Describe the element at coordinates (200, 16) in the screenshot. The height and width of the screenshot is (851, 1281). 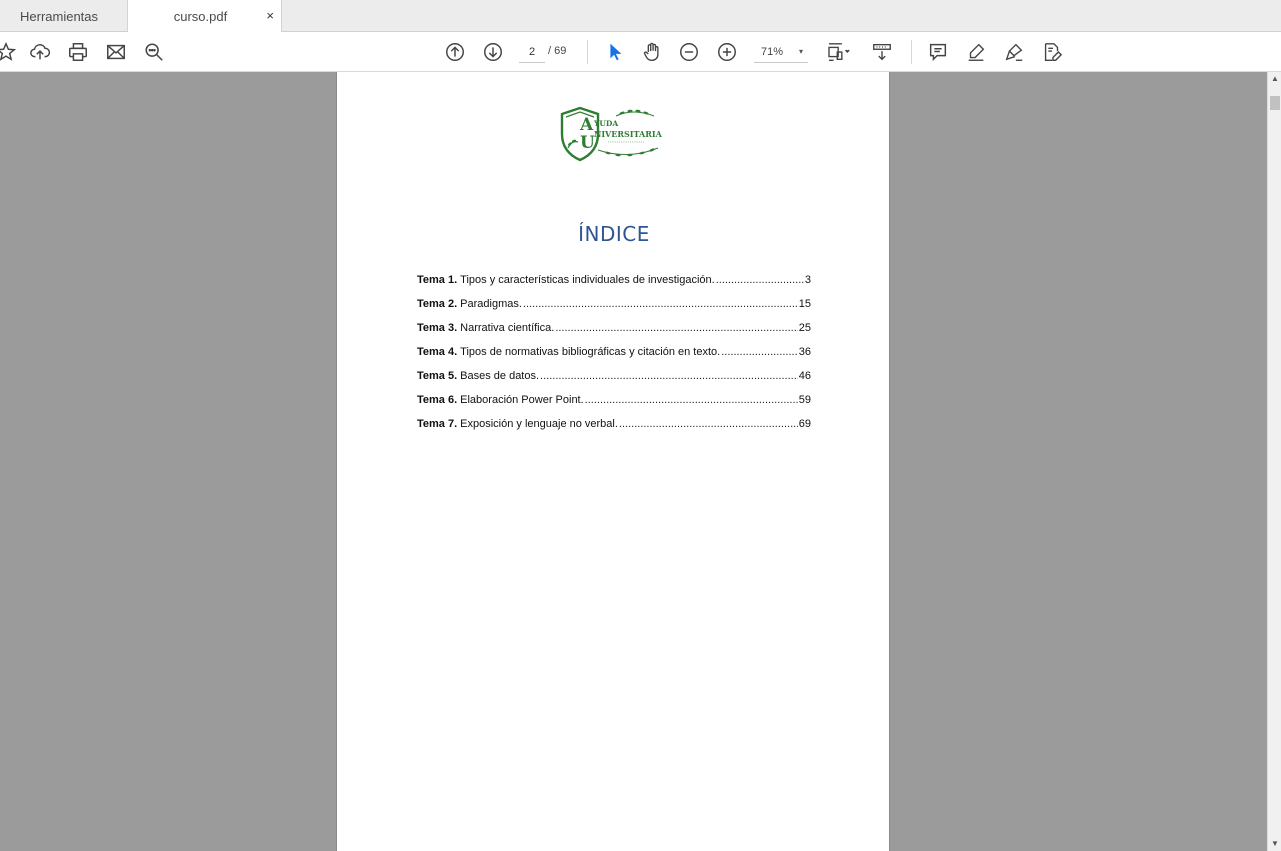
I see `tab-document-label: curso.pdf` at that location.